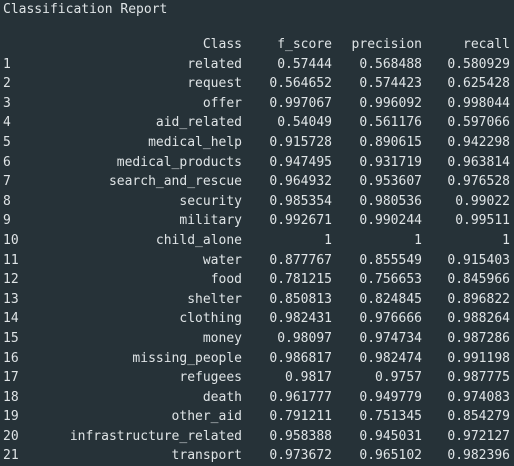 This screenshot has height=466, width=514. I want to click on row-index: 7, so click(7, 182).